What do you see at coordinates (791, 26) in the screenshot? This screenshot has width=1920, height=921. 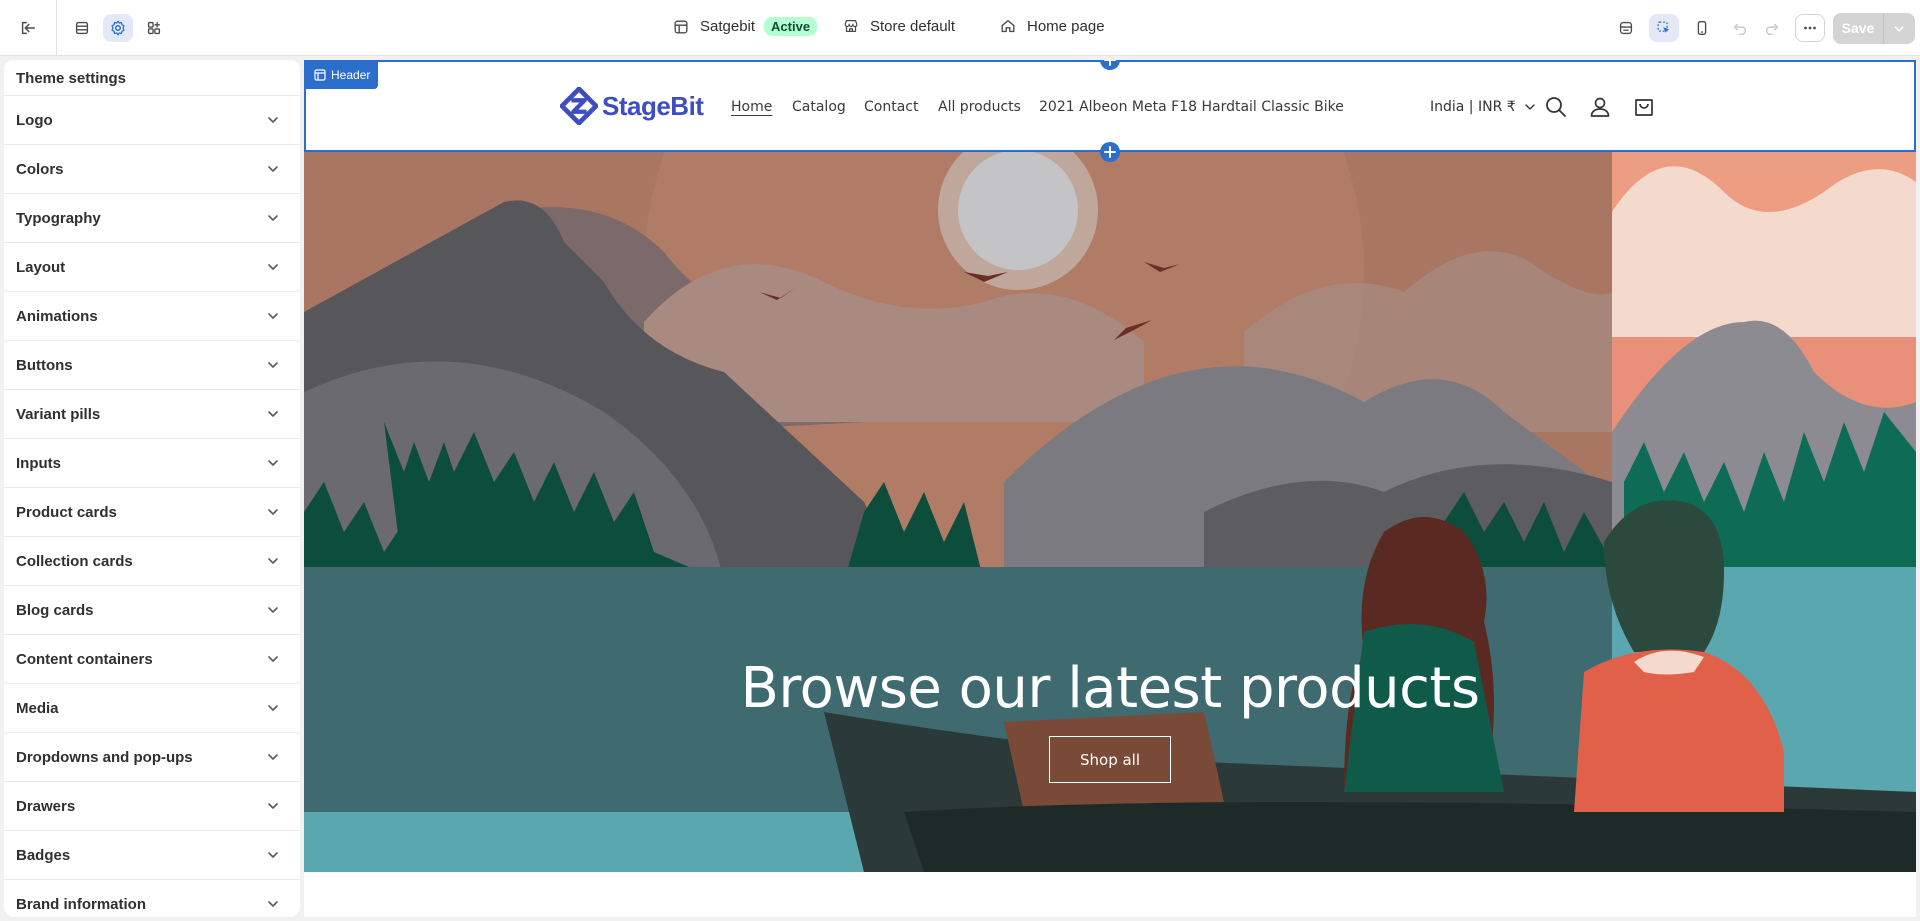 I see `status-badge: Active` at bounding box center [791, 26].